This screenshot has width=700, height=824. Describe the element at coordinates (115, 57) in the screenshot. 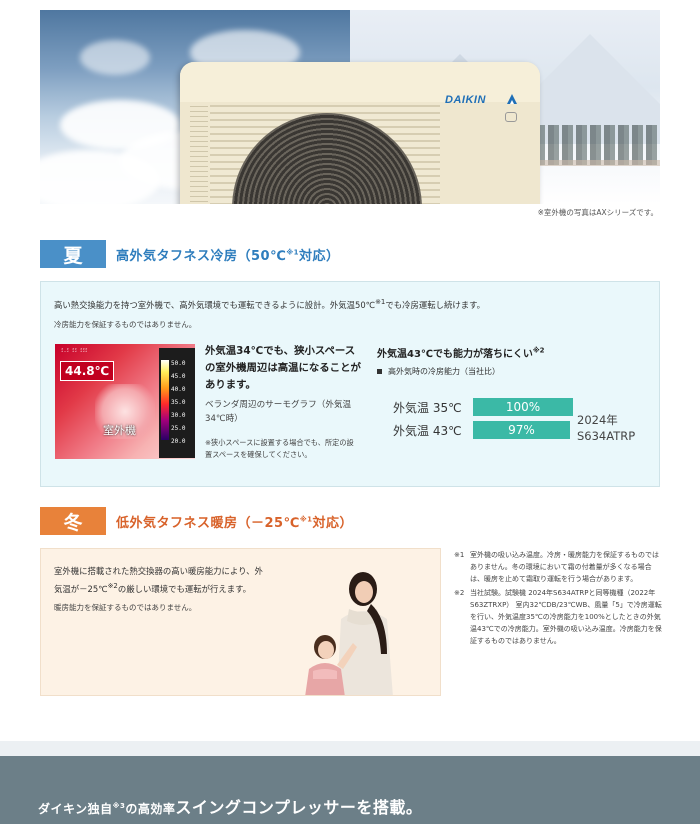

I see `cloud` at that location.